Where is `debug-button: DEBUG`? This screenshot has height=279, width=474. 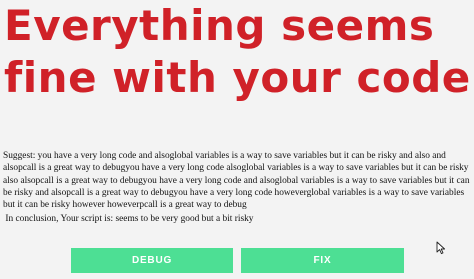
debug-button: DEBUG is located at coordinates (152, 260).